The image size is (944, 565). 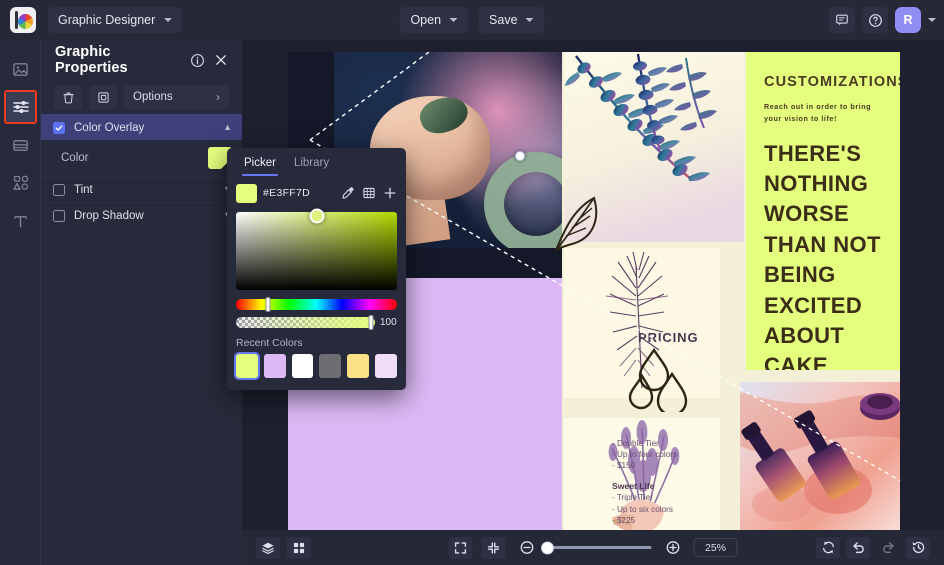 What do you see at coordinates (141, 127) in the screenshot?
I see `property-row-color-overlay: Color Overlay ▲` at bounding box center [141, 127].